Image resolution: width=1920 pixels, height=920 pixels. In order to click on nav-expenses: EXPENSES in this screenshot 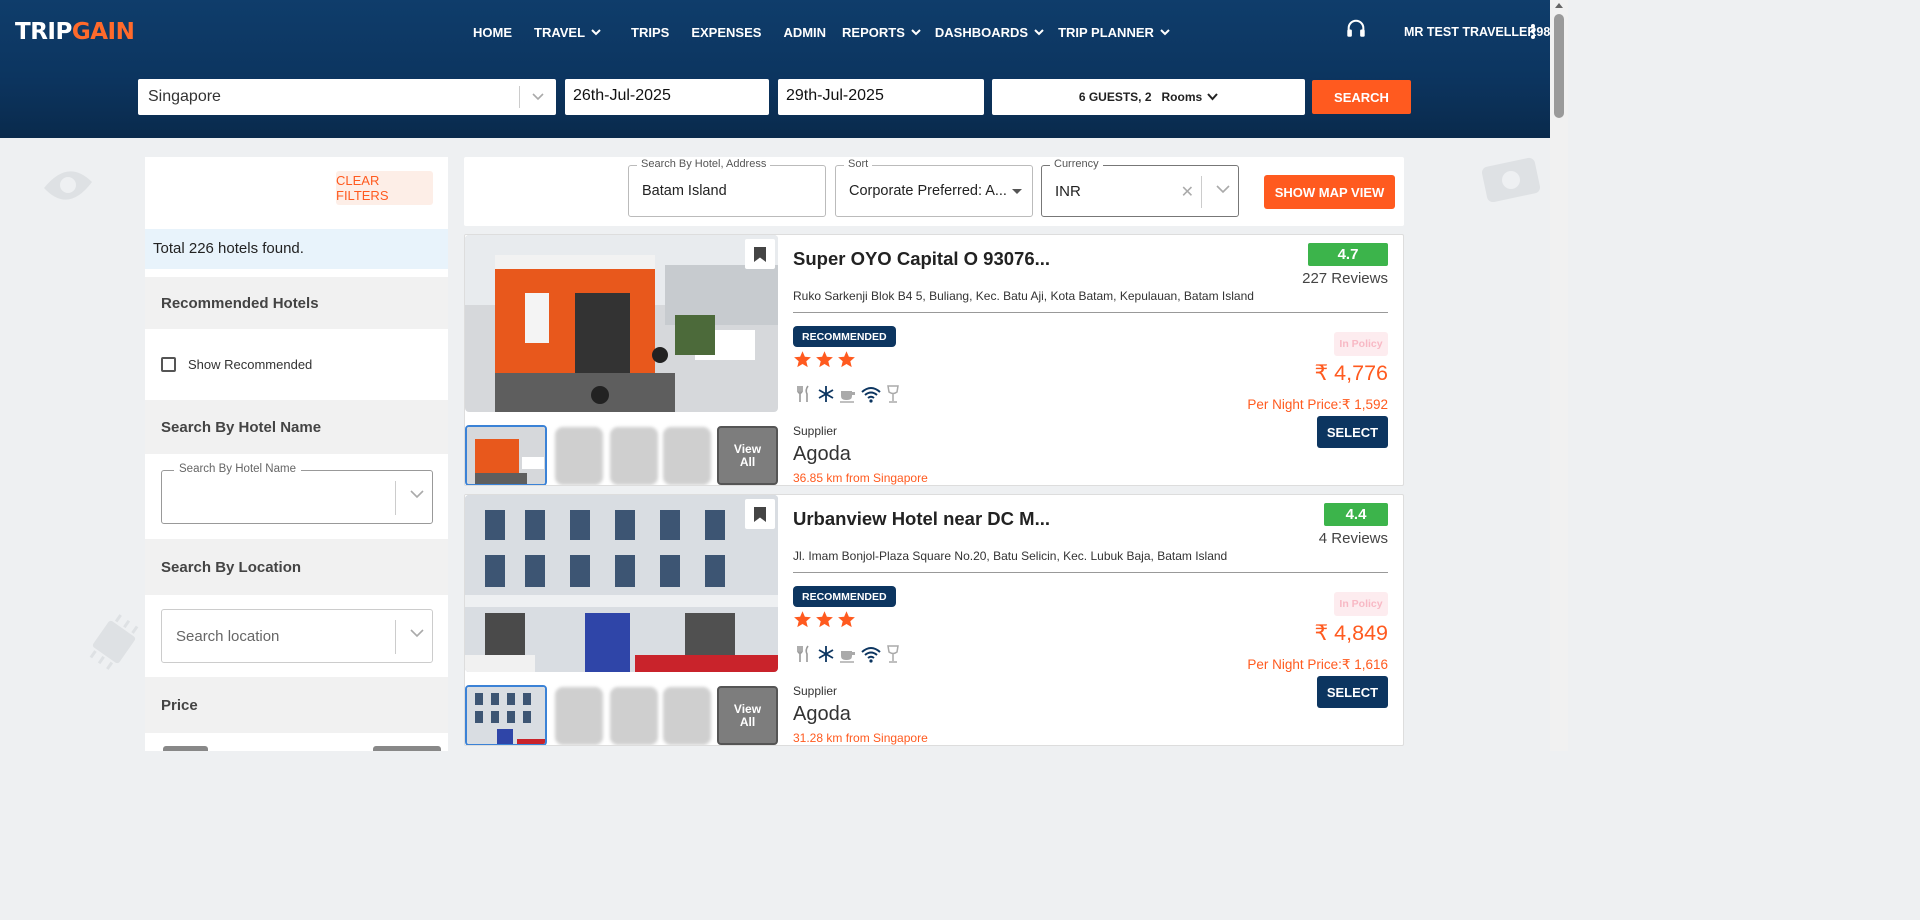, I will do `click(726, 32)`.